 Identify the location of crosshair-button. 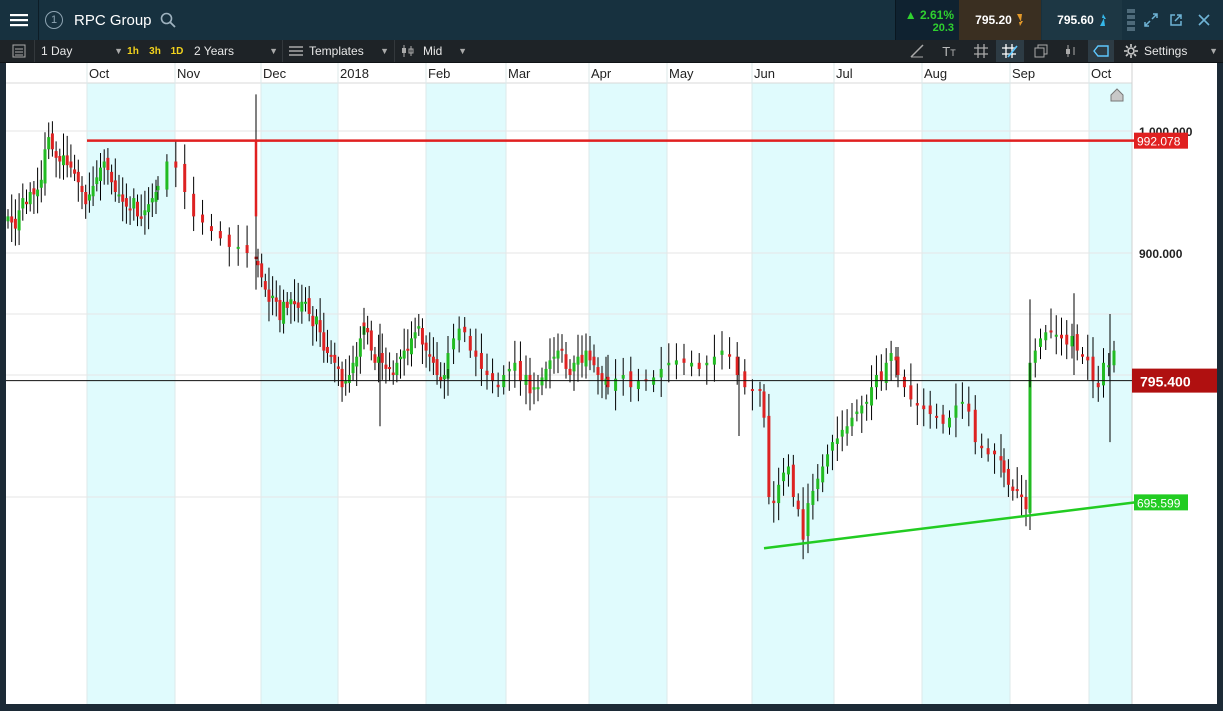
(1010, 51).